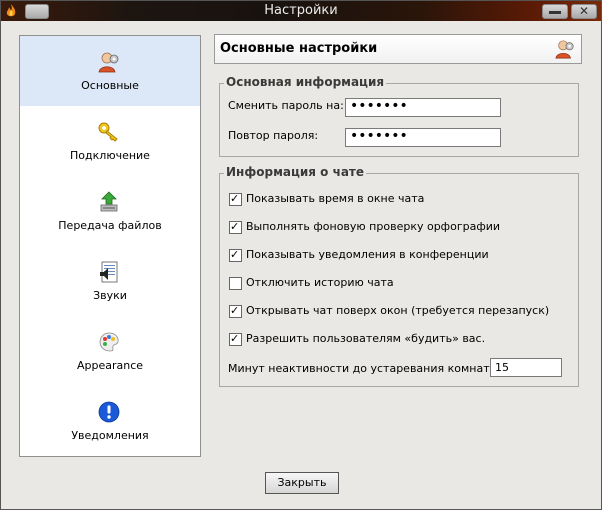 Image resolution: width=602 pixels, height=510 pixels. What do you see at coordinates (109, 412) in the screenshot?
I see `notification-icon` at bounding box center [109, 412].